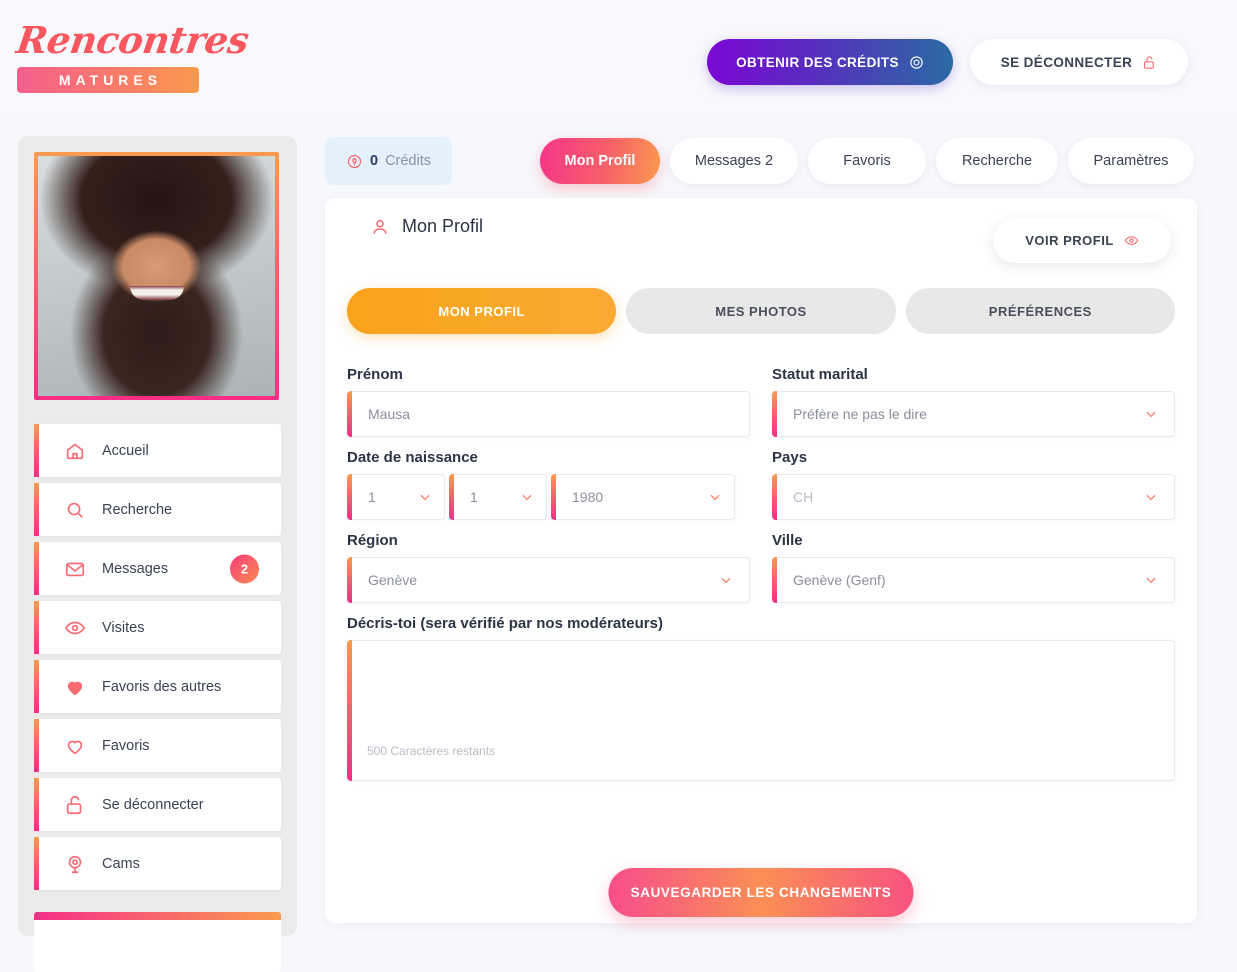  What do you see at coordinates (1066, 62) in the screenshot?
I see `logout-label: SE DÉCONNECTER` at bounding box center [1066, 62].